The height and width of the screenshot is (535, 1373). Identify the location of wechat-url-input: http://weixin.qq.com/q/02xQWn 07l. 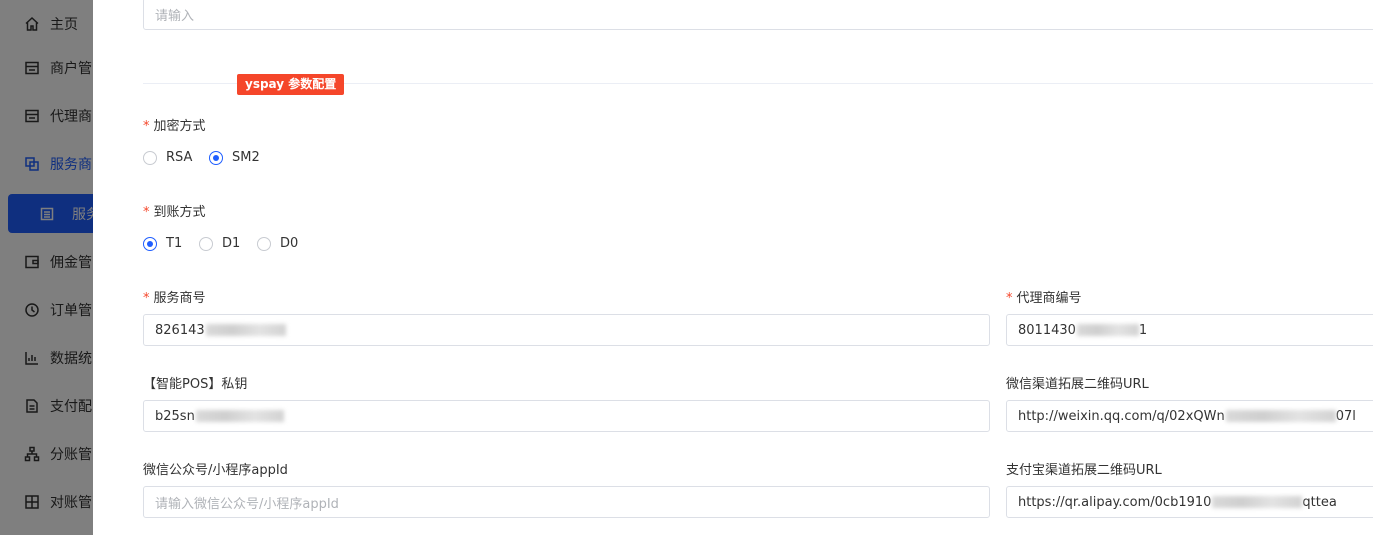
(1189, 416).